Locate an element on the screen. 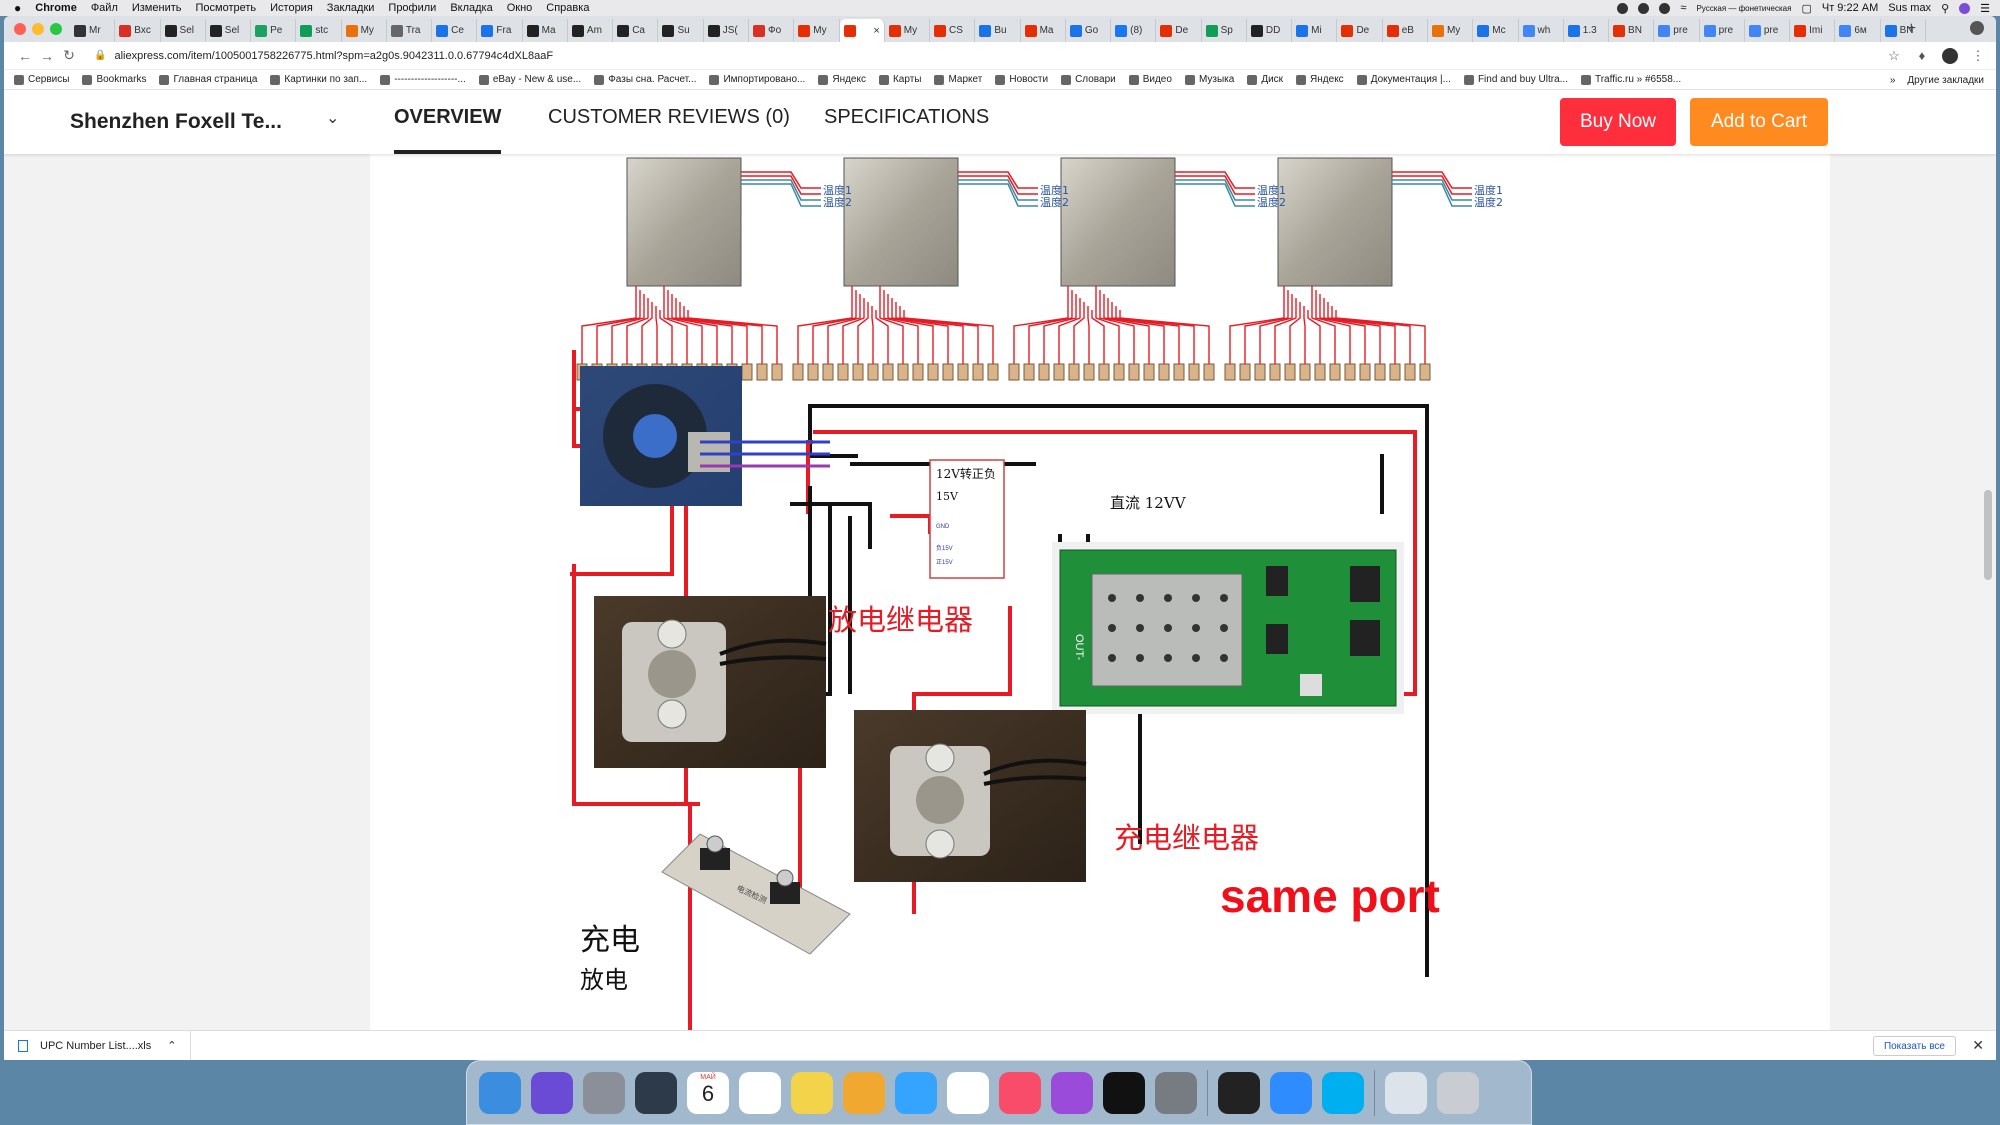 Image resolution: width=2000 pixels, height=1125 pixels. menu-file: Файл is located at coordinates (104, 8).